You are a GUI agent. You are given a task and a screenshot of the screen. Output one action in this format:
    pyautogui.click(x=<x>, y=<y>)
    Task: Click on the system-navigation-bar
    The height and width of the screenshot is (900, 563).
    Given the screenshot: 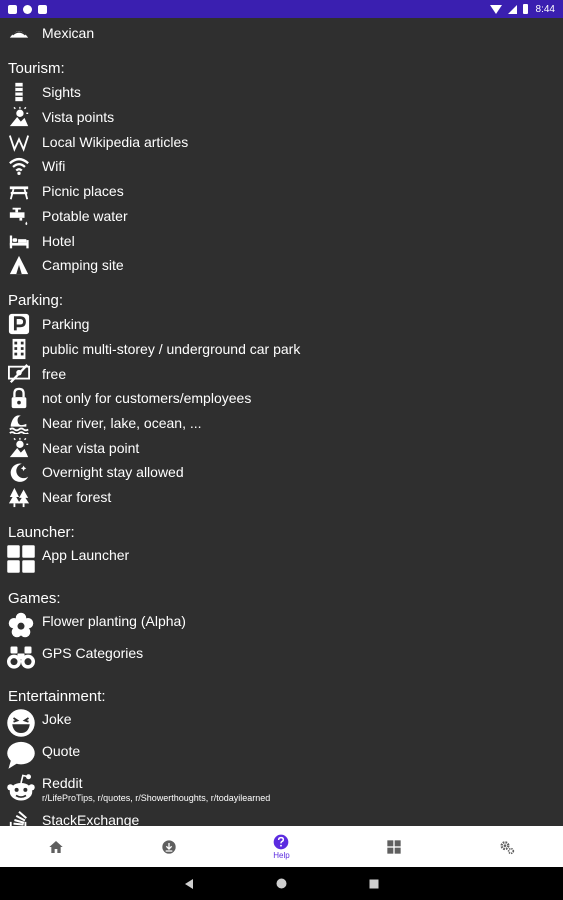 What is the action you would take?
    pyautogui.click(x=281, y=883)
    